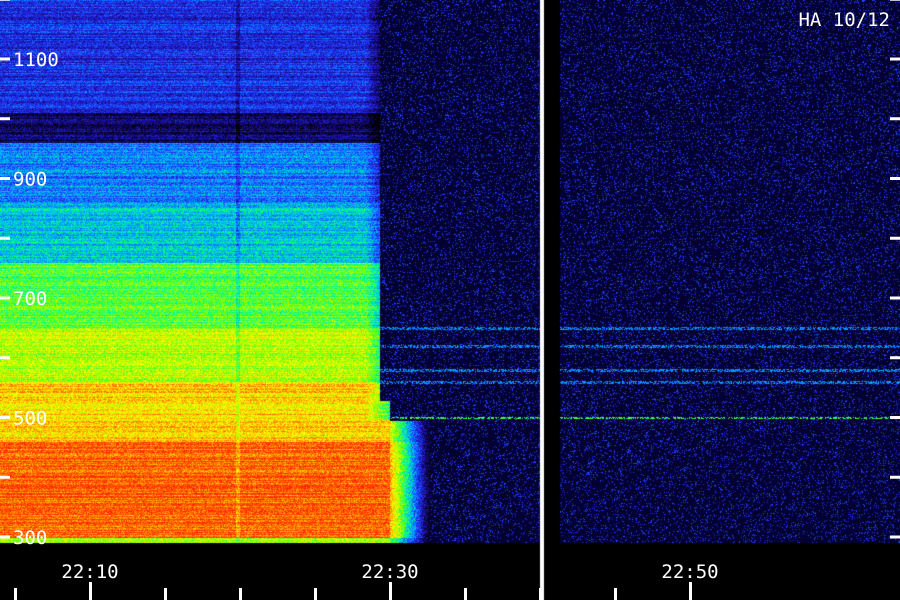  What do you see at coordinates (89, 572) in the screenshot?
I see `x-tick-label: 22:10` at bounding box center [89, 572].